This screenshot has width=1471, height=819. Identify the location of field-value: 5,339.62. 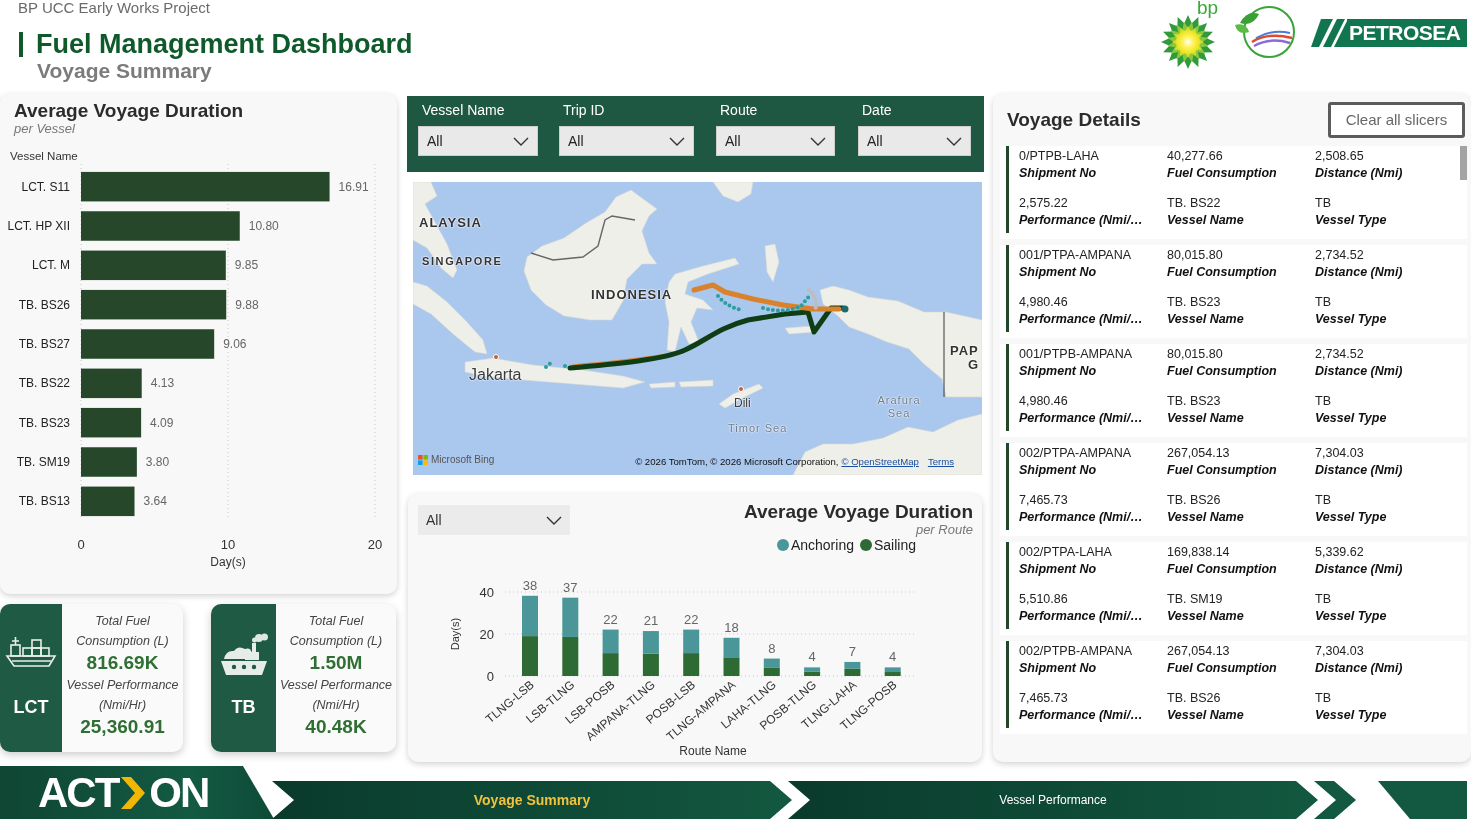
(1340, 552).